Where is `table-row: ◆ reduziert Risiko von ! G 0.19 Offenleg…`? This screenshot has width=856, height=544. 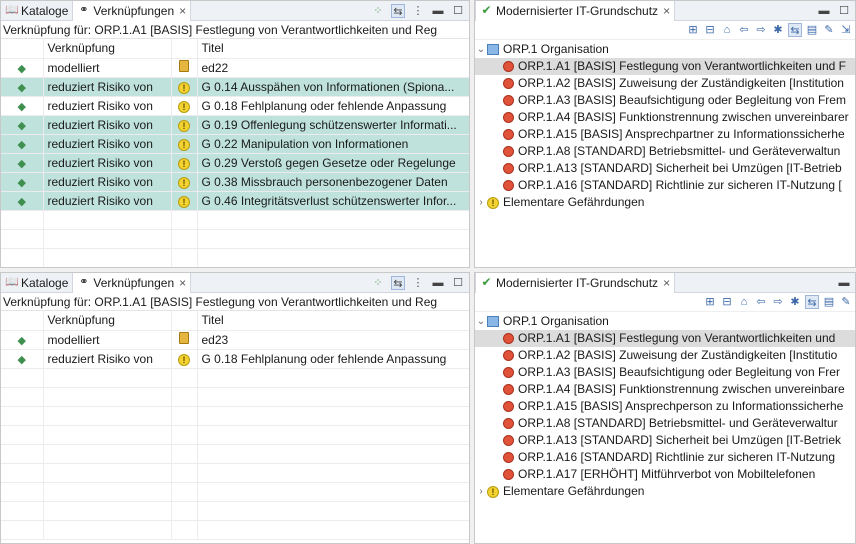 table-row: ◆ reduziert Risiko von ! G 0.19 Offenleg… is located at coordinates (235, 125).